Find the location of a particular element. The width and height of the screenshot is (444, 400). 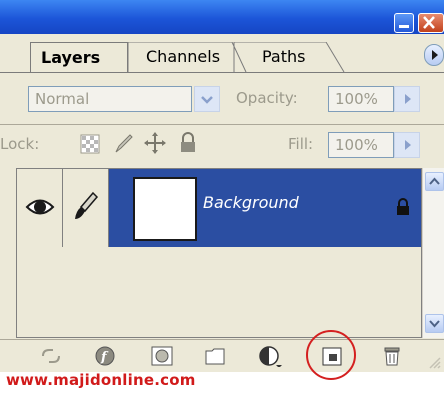

blend-mode-dropdown-button is located at coordinates (207, 99).